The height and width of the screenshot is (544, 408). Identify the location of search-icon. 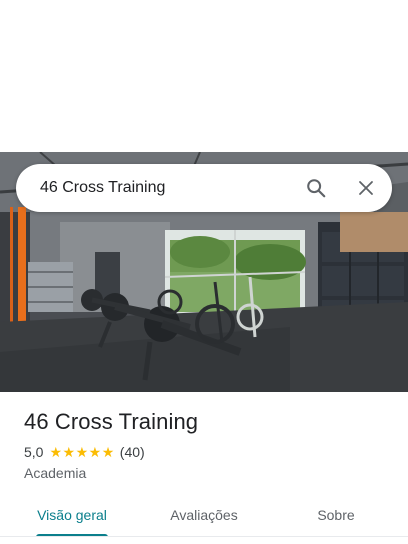
(316, 188).